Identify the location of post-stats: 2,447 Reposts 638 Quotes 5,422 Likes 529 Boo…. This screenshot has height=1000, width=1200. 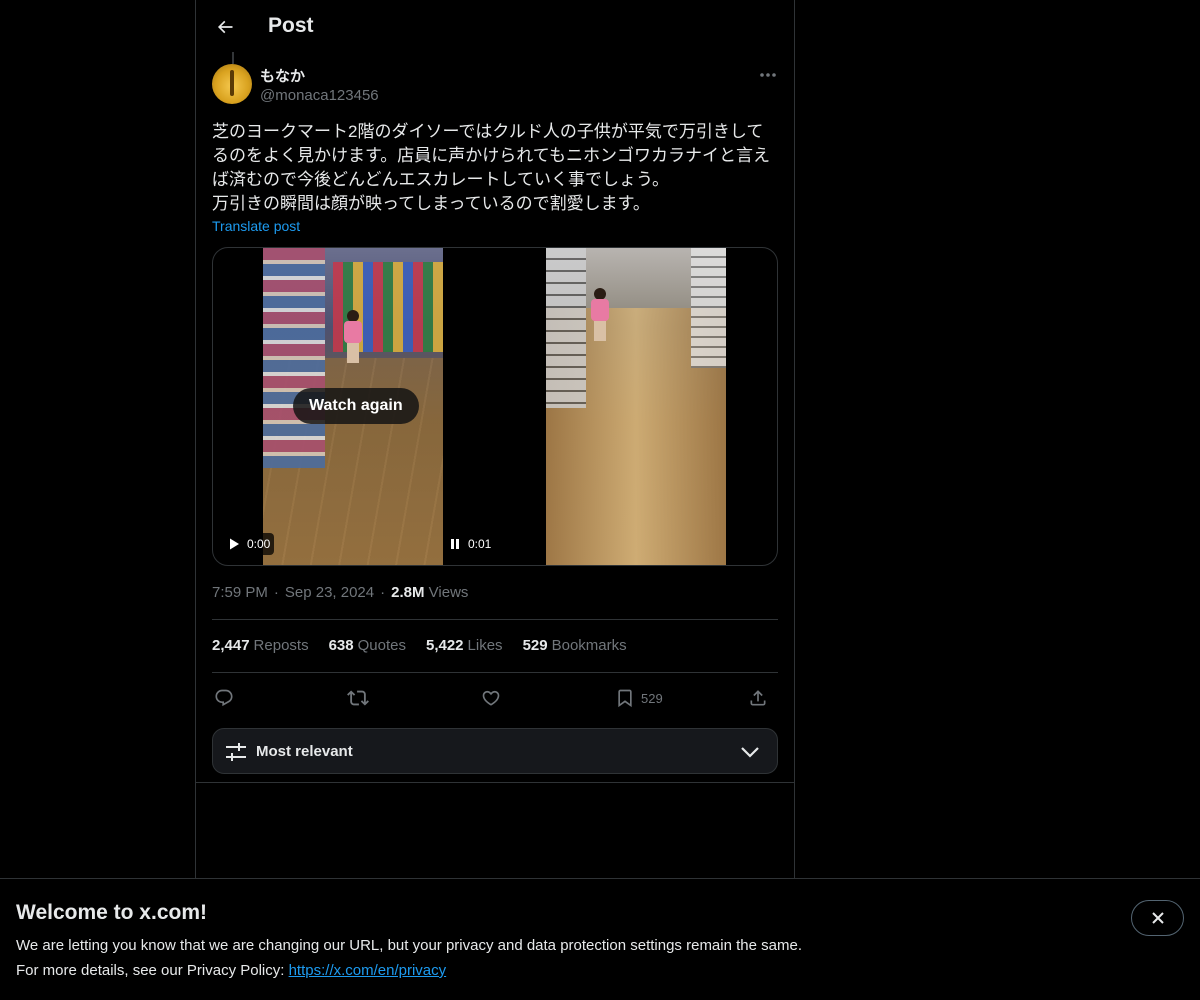
(419, 645).